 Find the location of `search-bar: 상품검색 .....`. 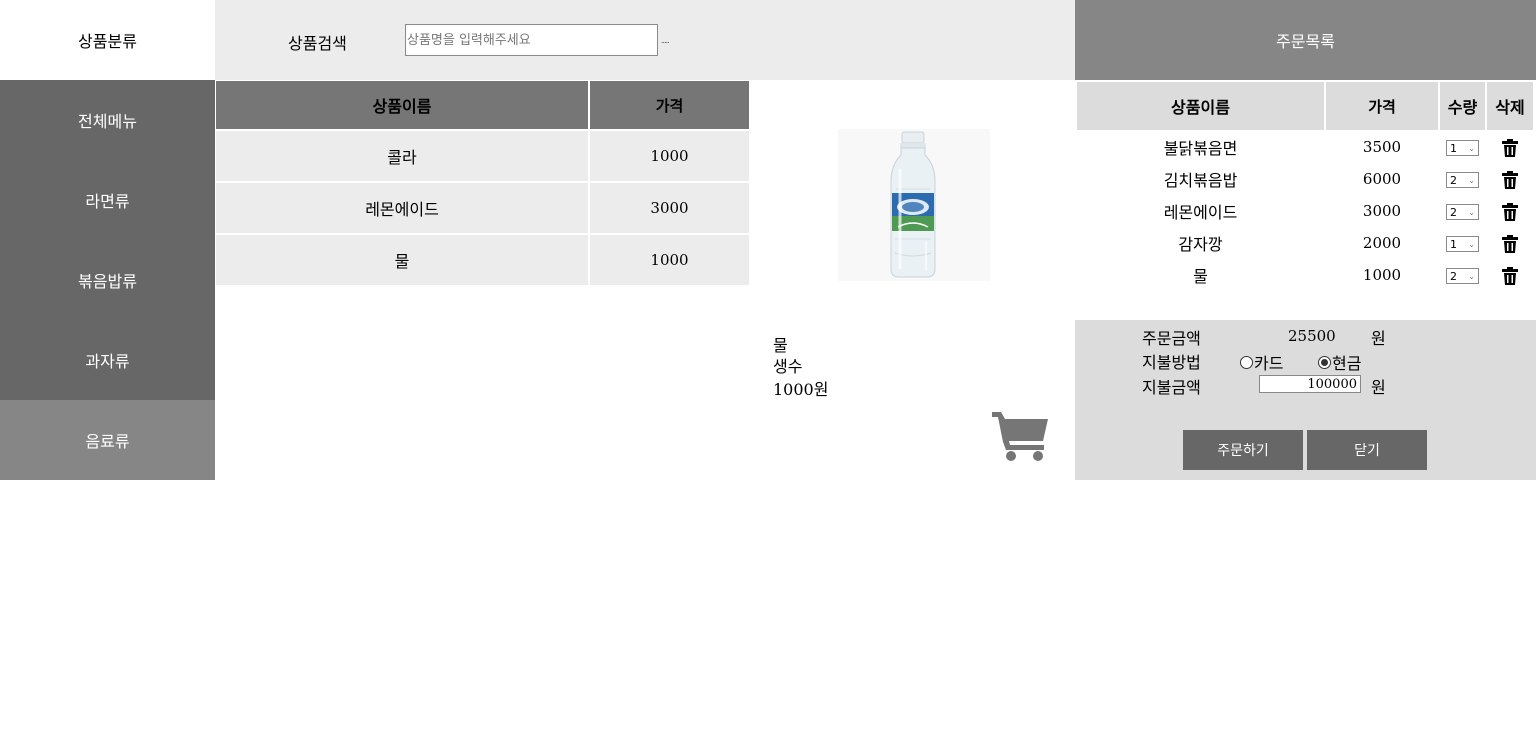

search-bar: 상품검색 ..... is located at coordinates (645, 40).